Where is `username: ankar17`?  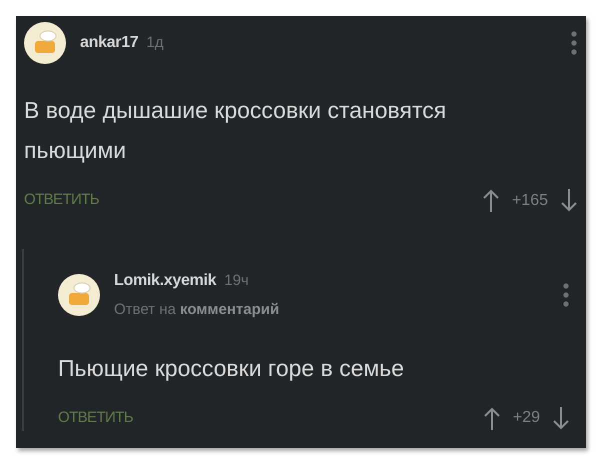
username: ankar17 is located at coordinates (109, 42).